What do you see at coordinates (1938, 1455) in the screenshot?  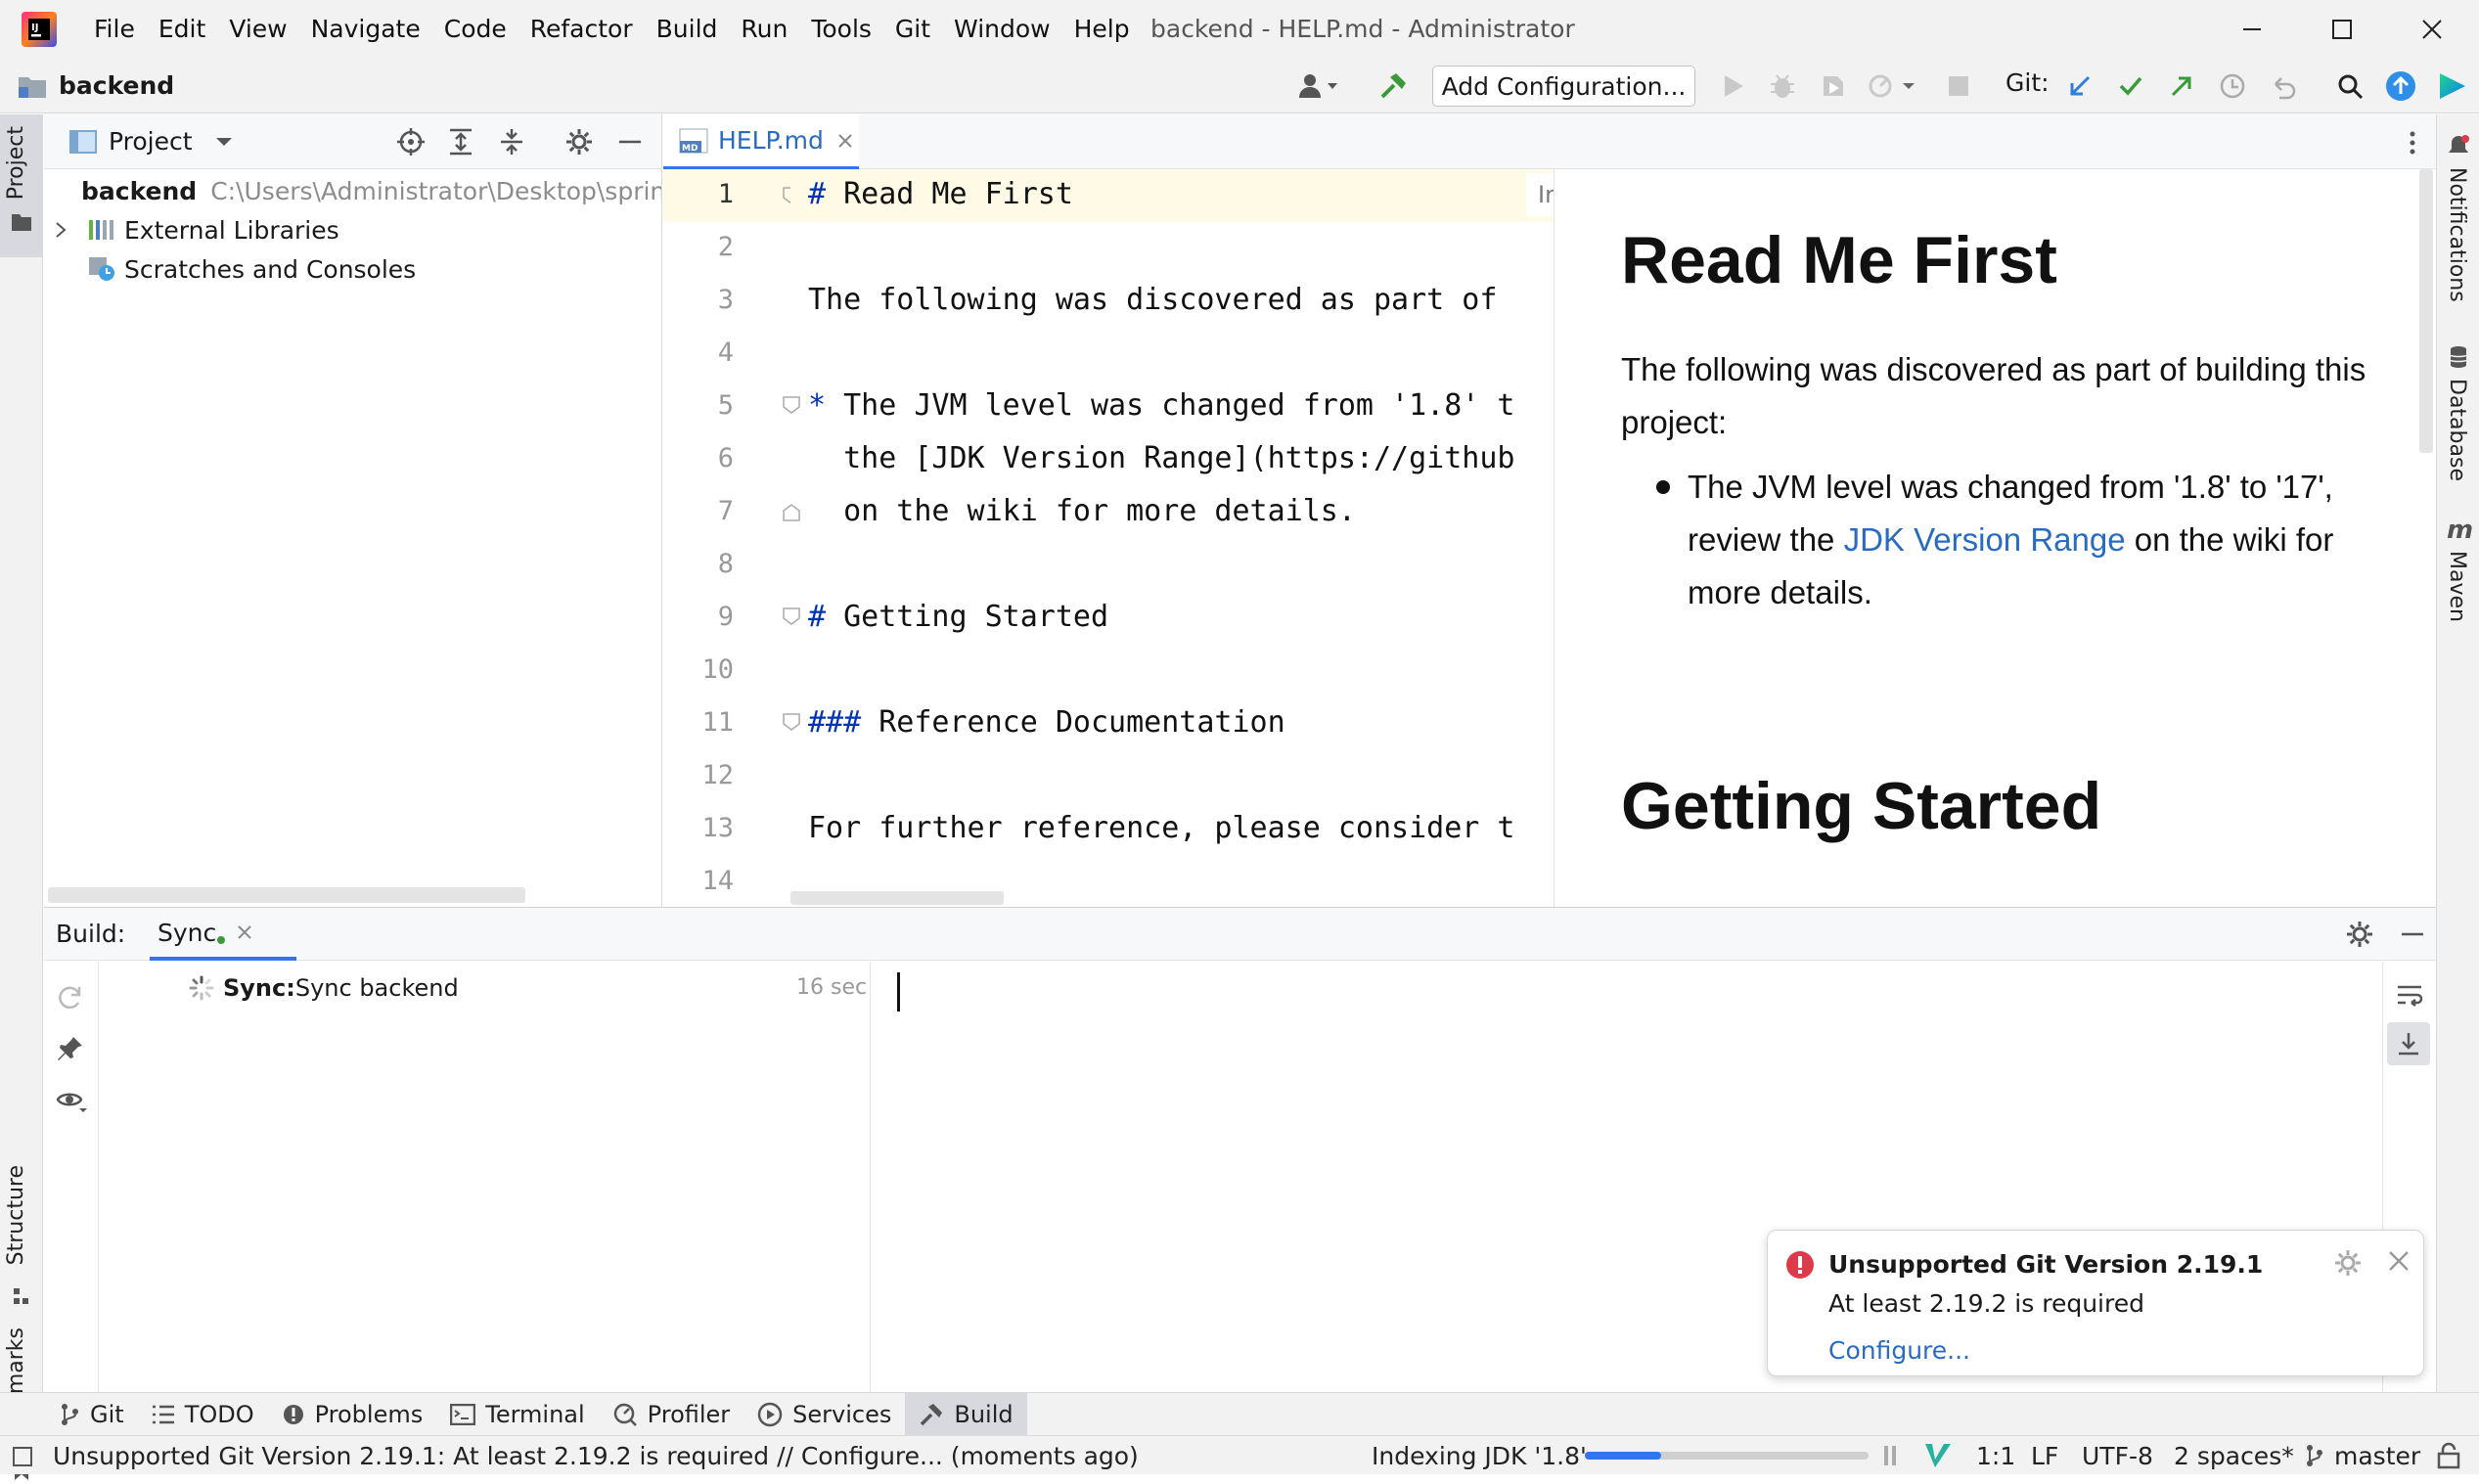 I see `vulnerability-icon` at bounding box center [1938, 1455].